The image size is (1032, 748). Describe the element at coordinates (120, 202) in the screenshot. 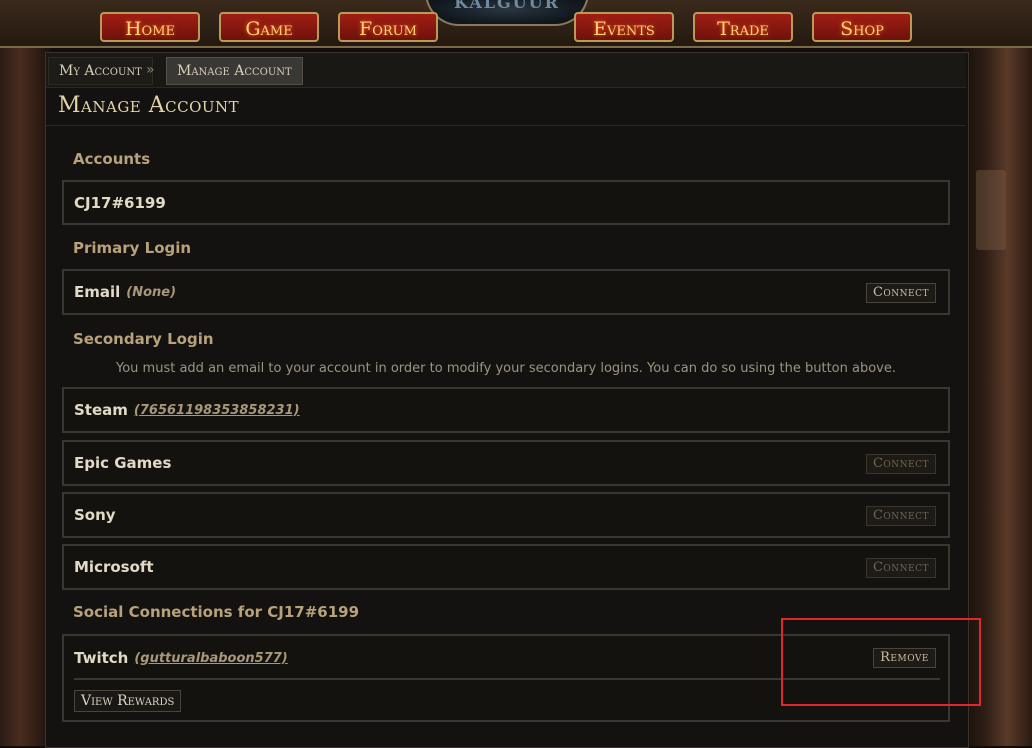

I see `account-name: CJ17#6199` at that location.